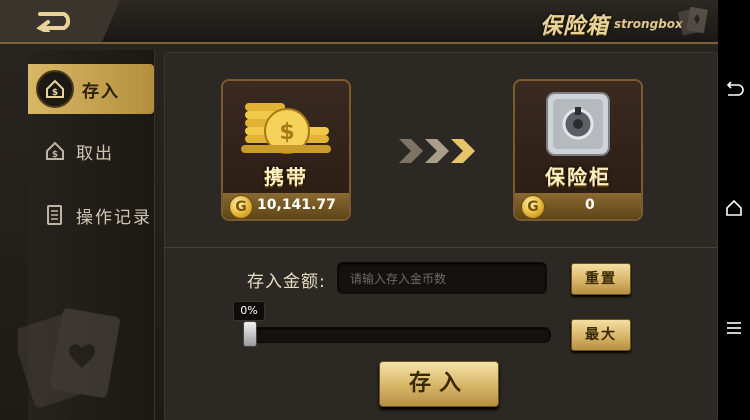 The image size is (750, 420). Describe the element at coordinates (286, 177) in the screenshot. I see `carry-caption: 携带` at that location.